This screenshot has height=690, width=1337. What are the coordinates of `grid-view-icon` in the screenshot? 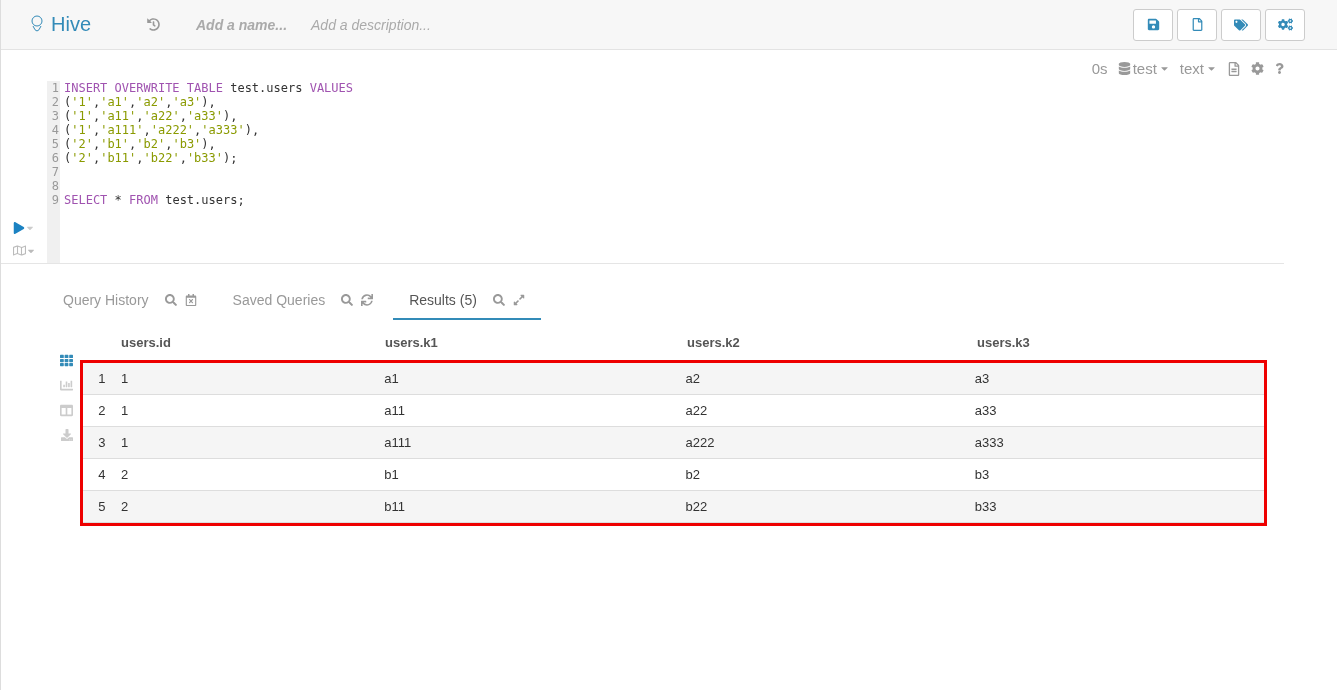 It's located at (66, 360).